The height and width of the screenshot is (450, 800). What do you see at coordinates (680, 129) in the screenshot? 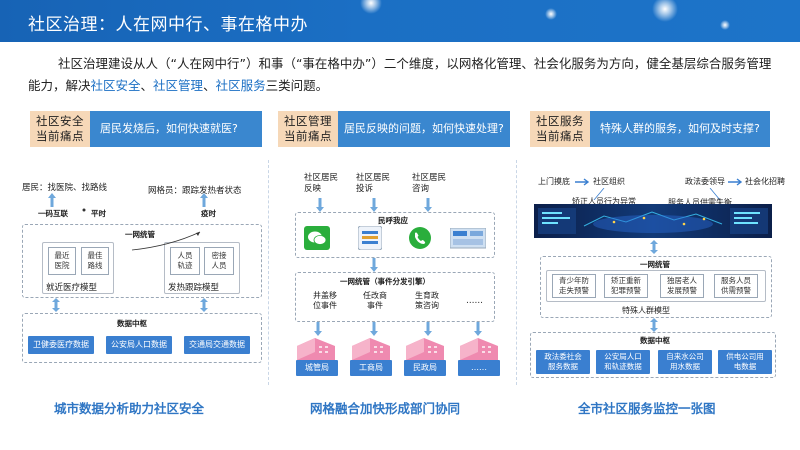
I see `pain-question: 特殊人群的服务，如何及时支撑?` at bounding box center [680, 129].